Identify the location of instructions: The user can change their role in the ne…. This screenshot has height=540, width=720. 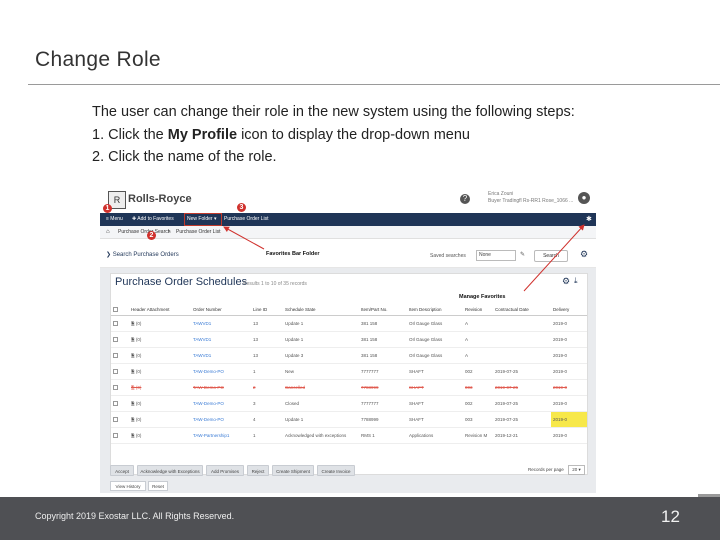
(333, 135).